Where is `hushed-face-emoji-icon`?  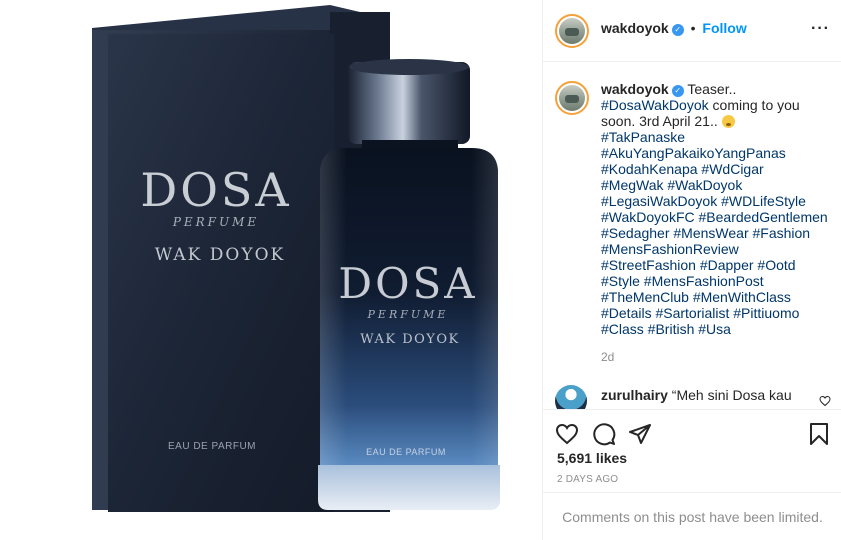 hushed-face-emoji-icon is located at coordinates (728, 121).